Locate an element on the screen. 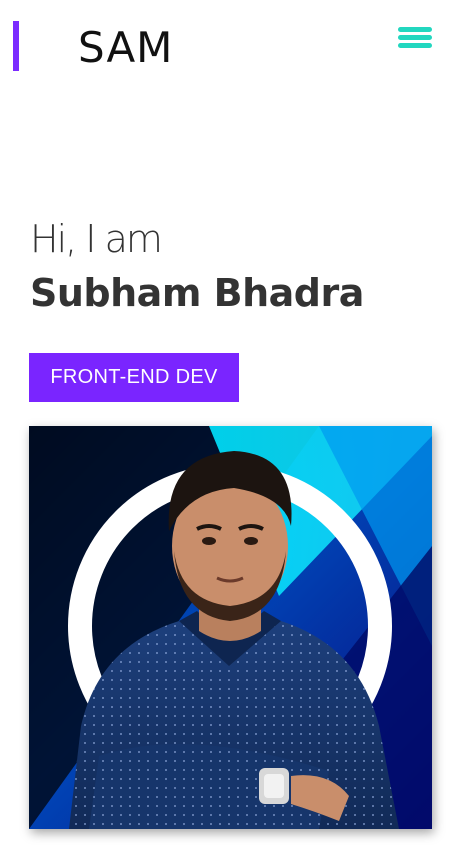 This screenshot has width=463, height=853. hamburger-menu-icon is located at coordinates (415, 39).